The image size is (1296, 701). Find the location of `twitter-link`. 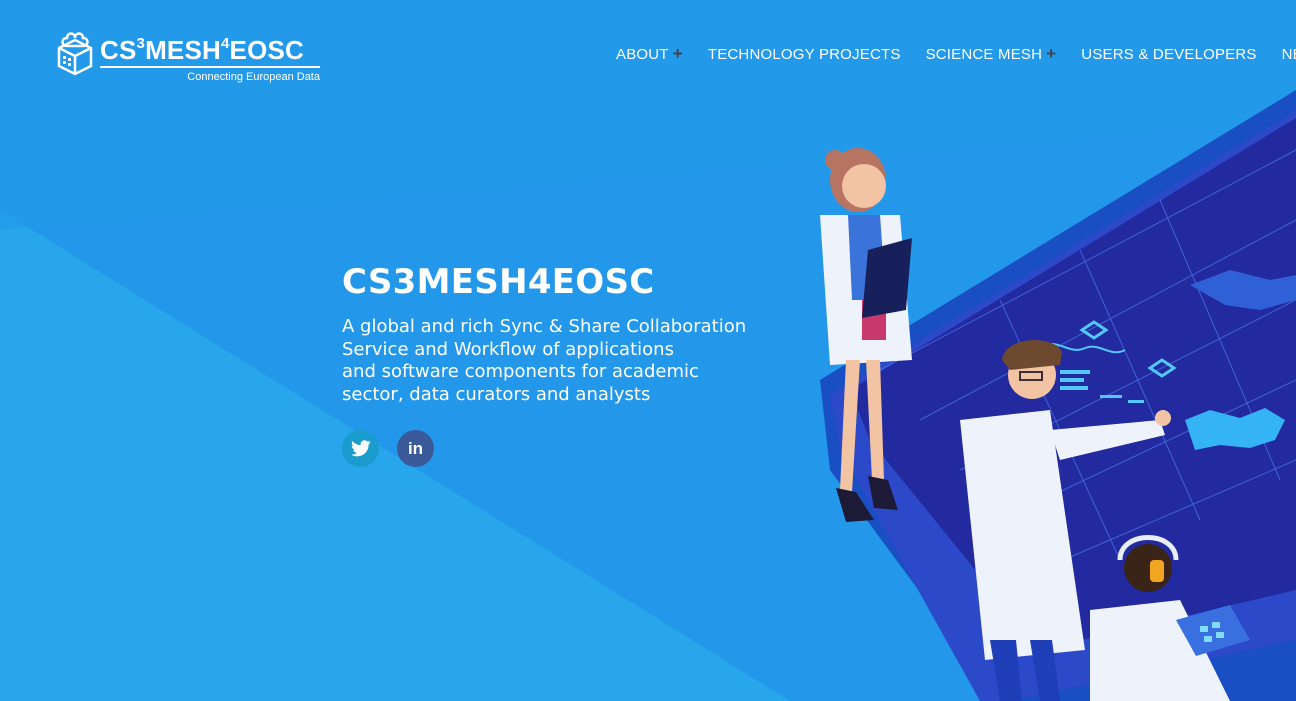

twitter-link is located at coordinates (360, 448).